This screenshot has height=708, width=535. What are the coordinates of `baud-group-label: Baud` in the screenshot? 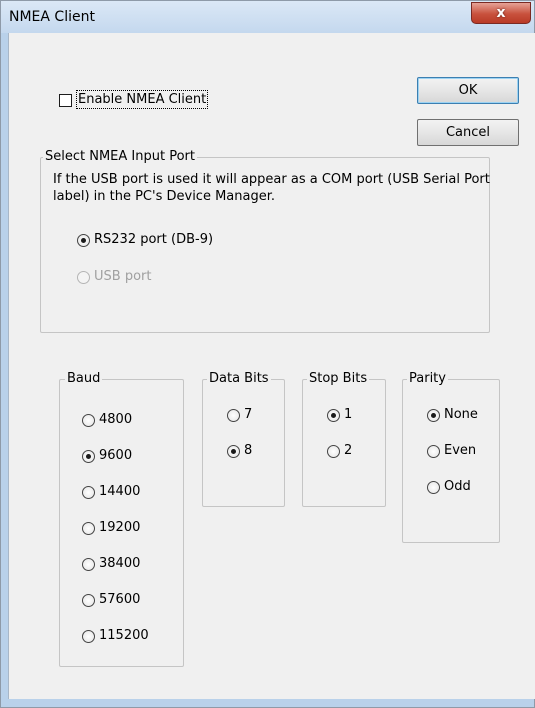 It's located at (84, 378).